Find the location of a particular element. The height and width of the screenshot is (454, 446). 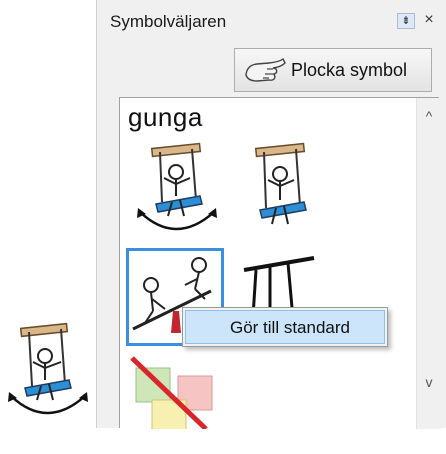

panel-title: Symbolväljaren is located at coordinates (168, 21).